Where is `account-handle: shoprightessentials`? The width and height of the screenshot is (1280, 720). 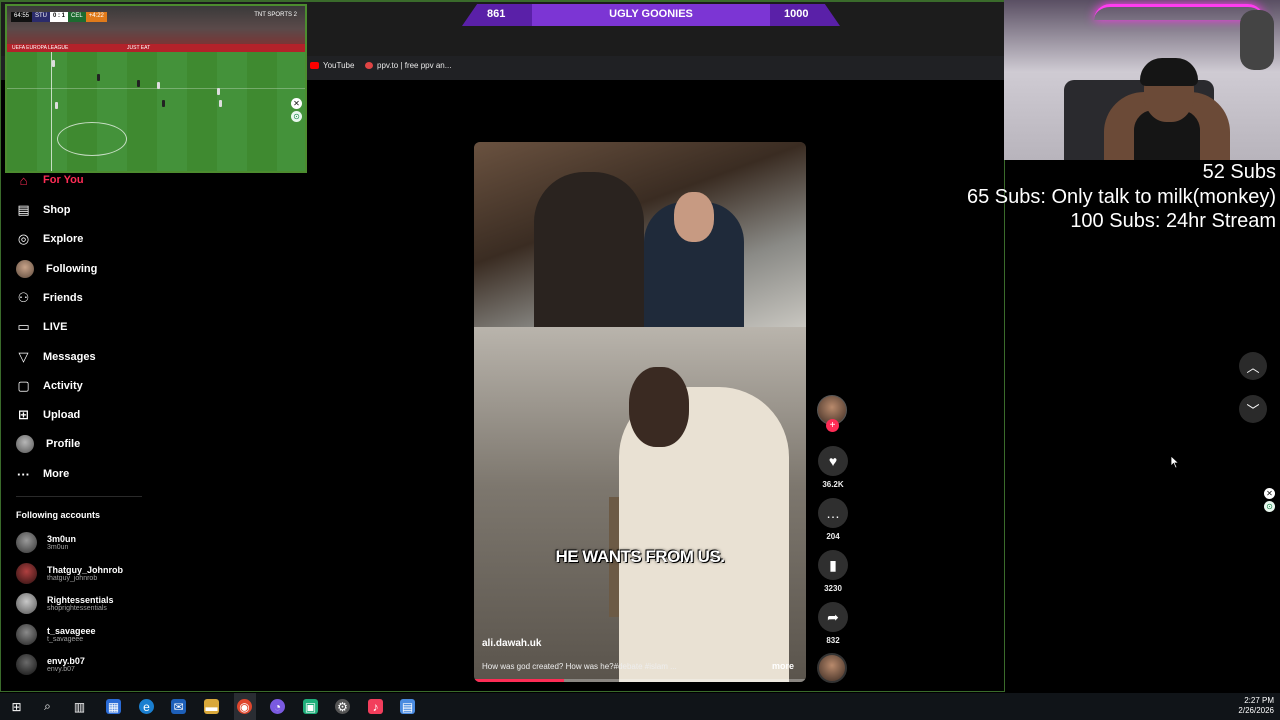 account-handle: shoprightessentials is located at coordinates (77, 608).